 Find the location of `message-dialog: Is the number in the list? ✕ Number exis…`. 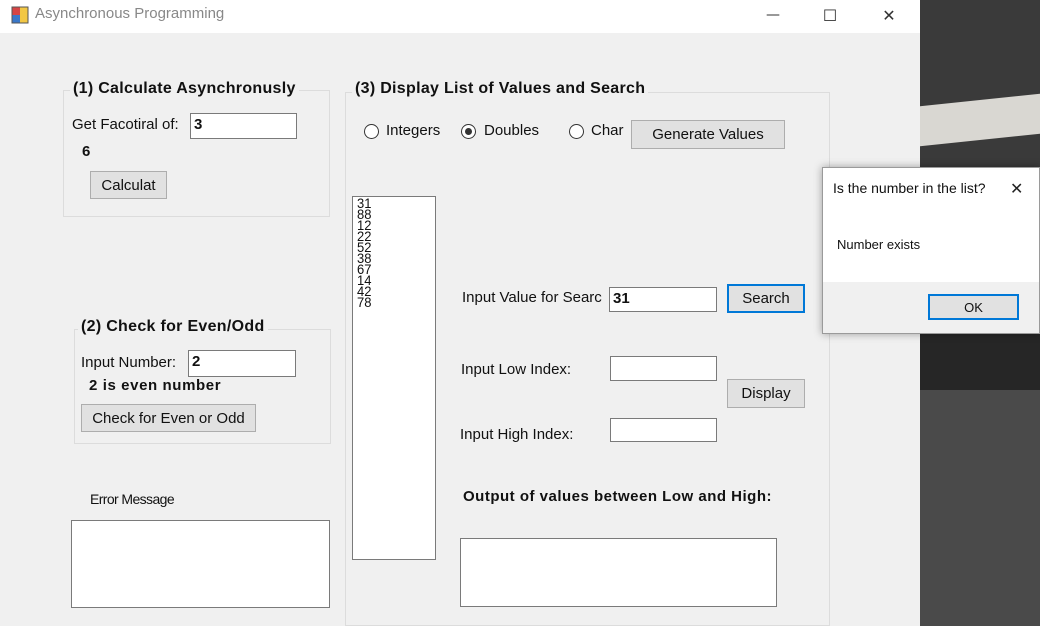

message-dialog: Is the number in the list? ✕ Number exis… is located at coordinates (931, 250).